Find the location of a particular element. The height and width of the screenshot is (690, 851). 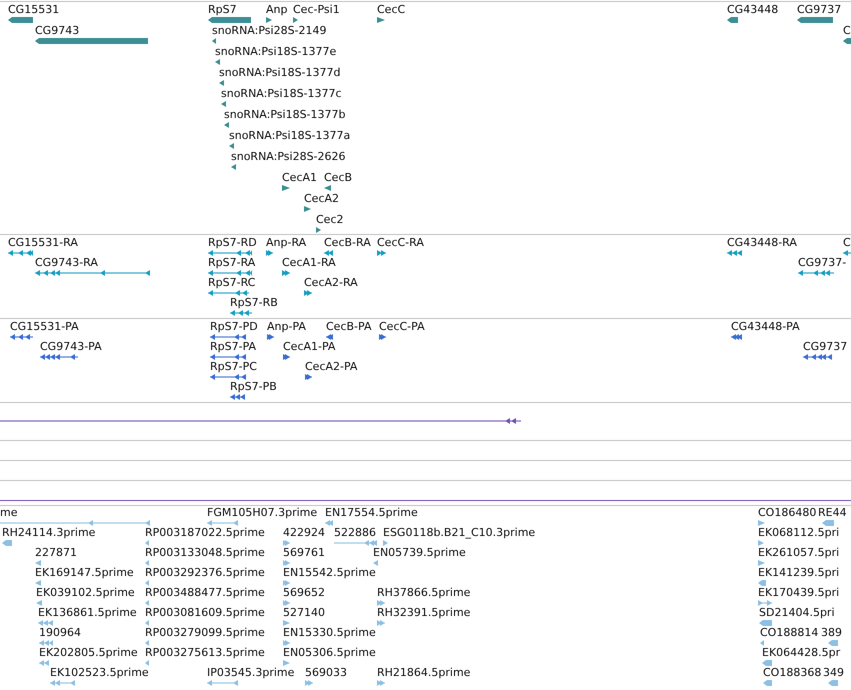

feature-label: me is located at coordinates (9, 513).